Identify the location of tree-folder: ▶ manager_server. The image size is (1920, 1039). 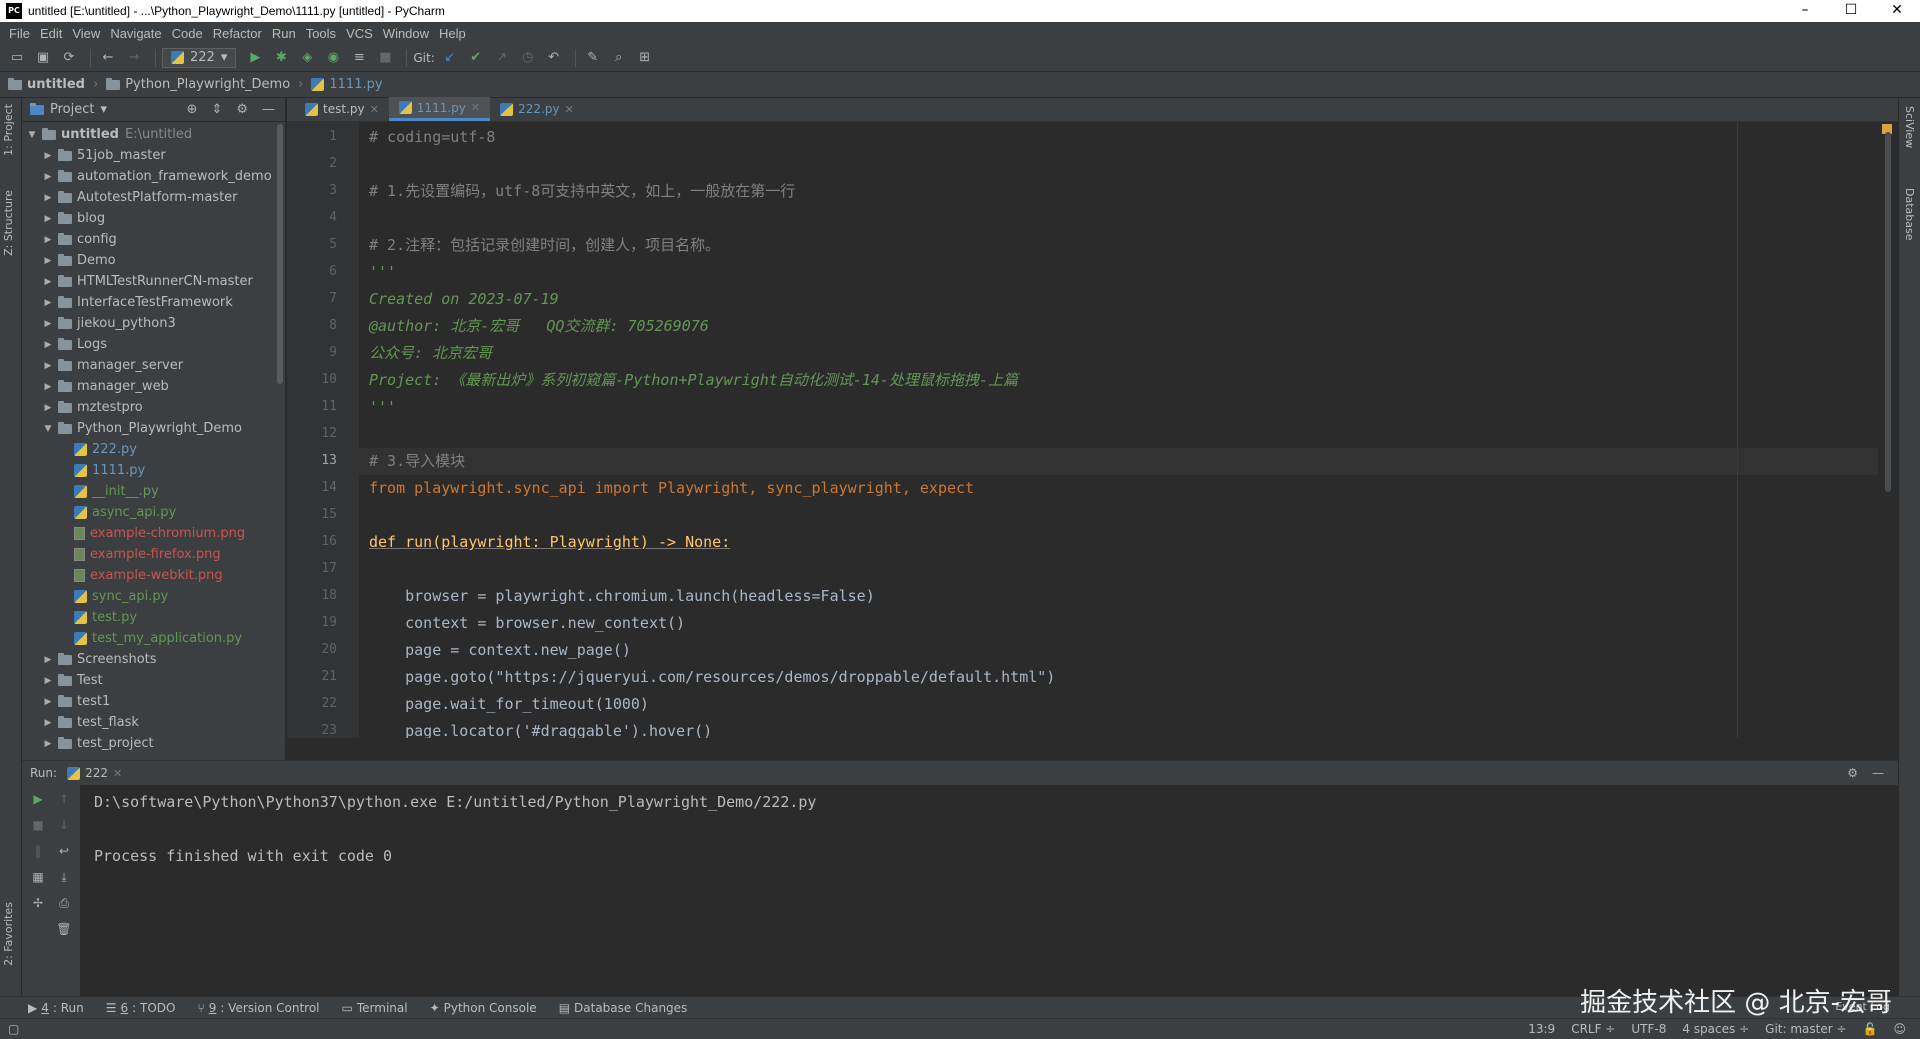
(153, 365).